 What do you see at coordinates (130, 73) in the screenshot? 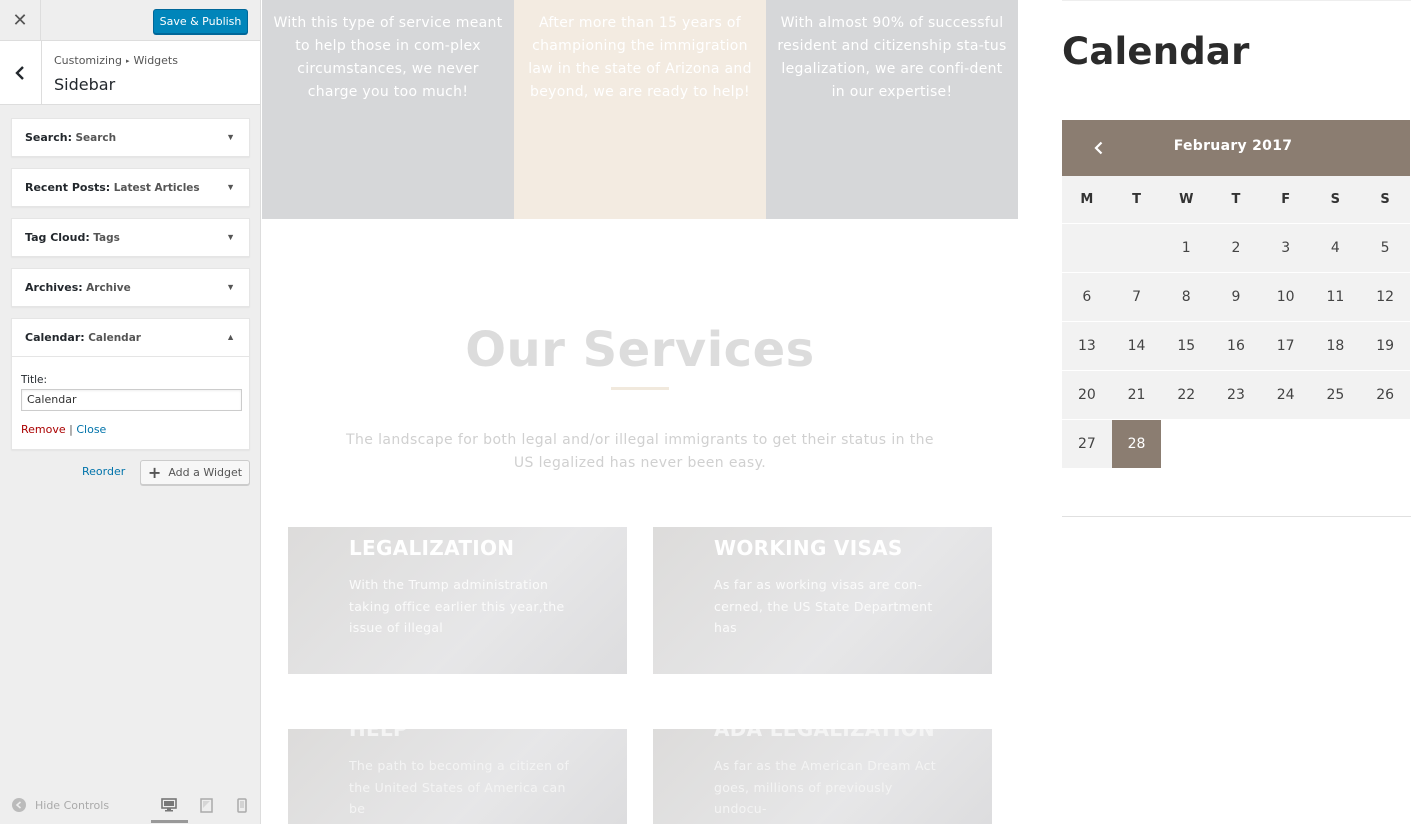
I see `section-header: Customizing ▸ Widgets Sidebar` at bounding box center [130, 73].